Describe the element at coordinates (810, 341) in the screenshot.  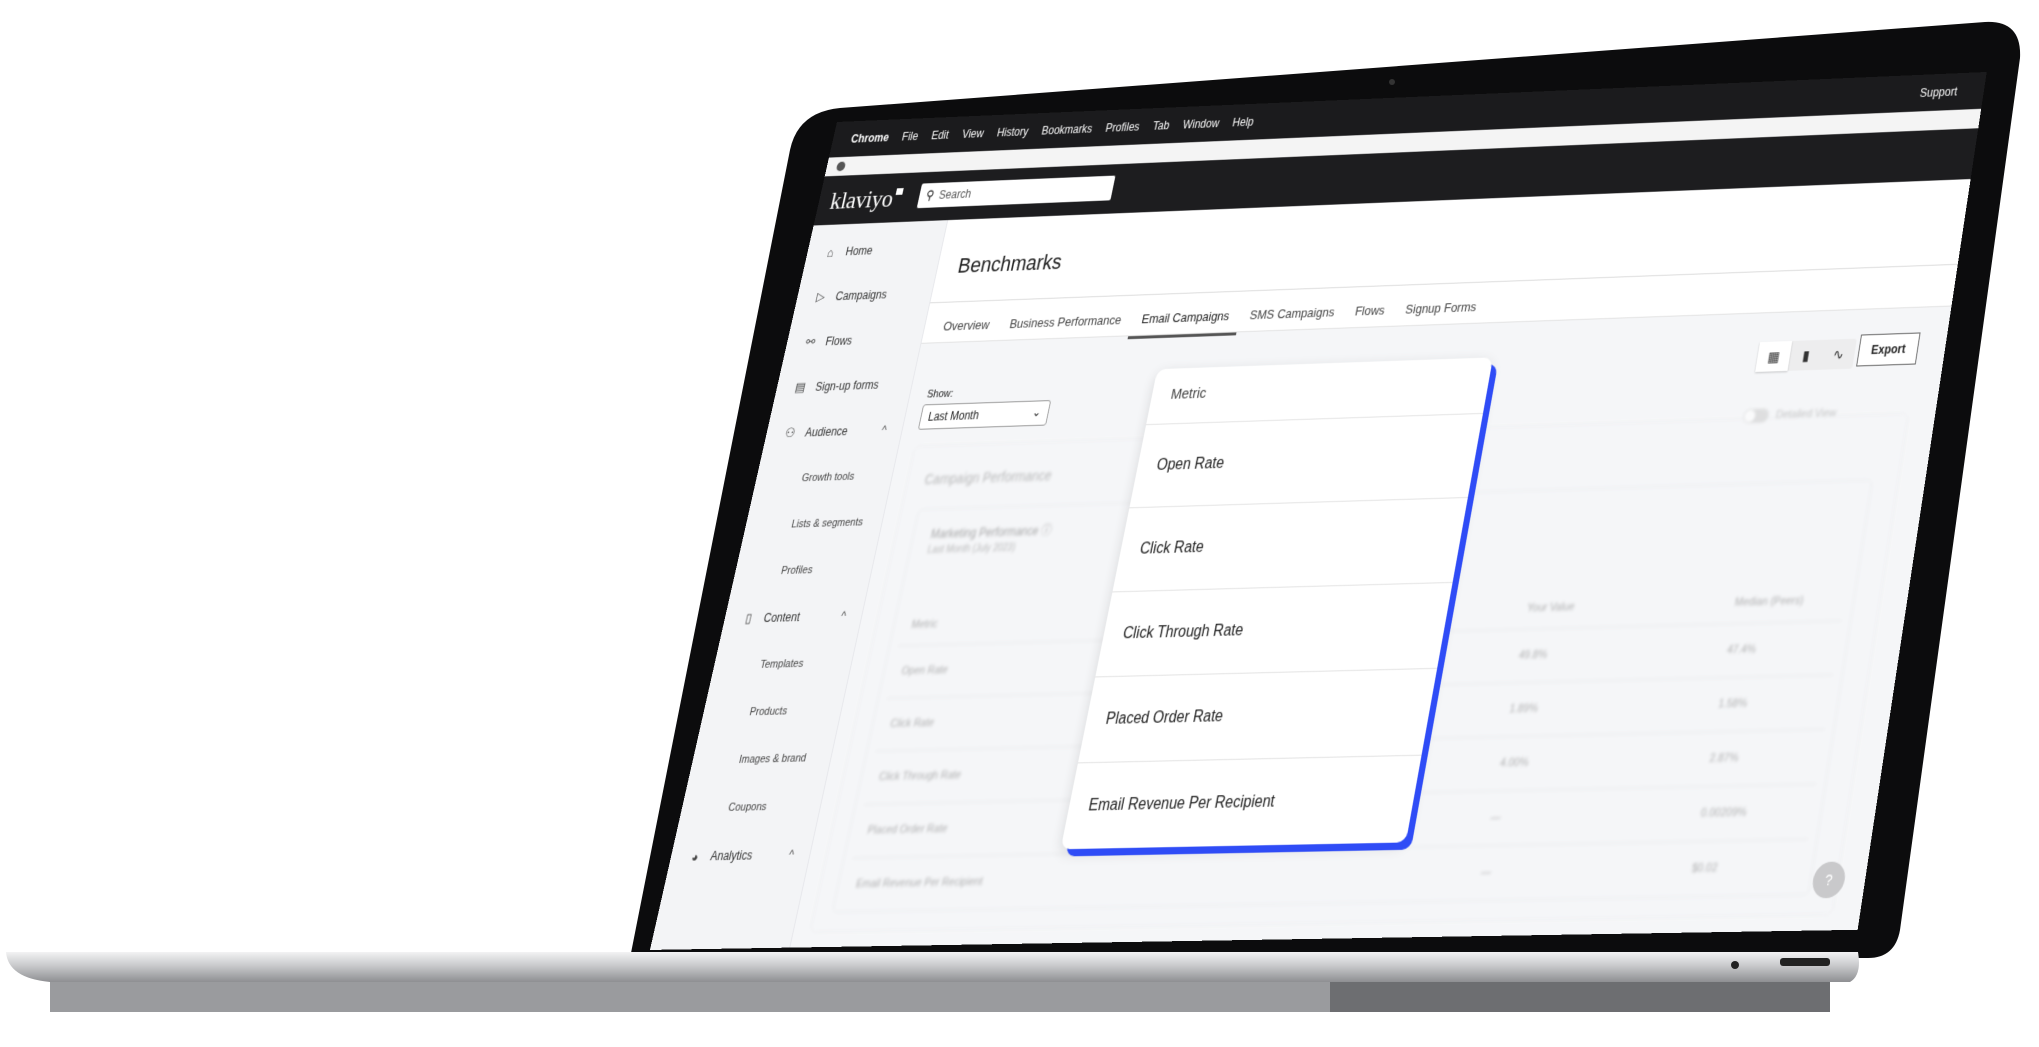
I see `flow-icon: ⚯` at that location.